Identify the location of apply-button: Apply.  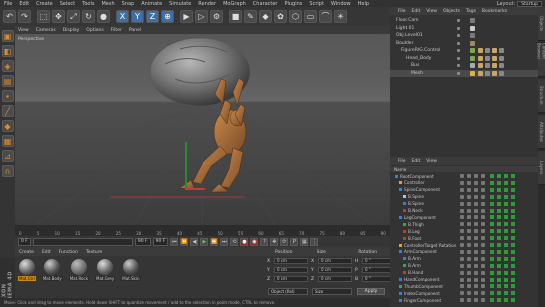
(371, 291).